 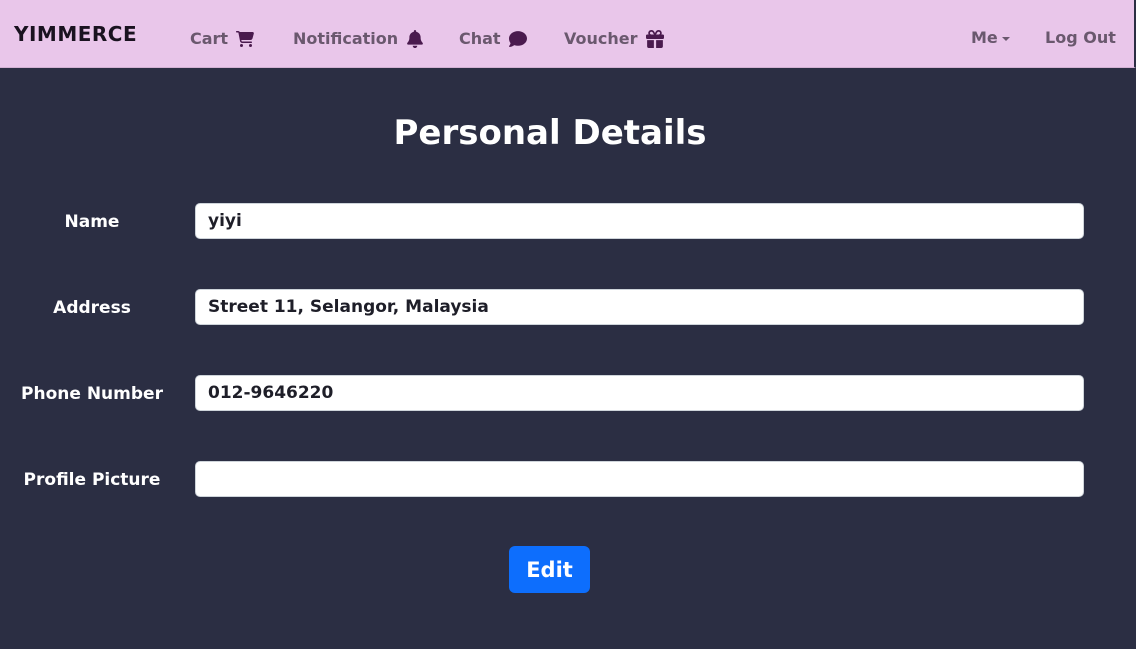 I want to click on nav-link-label: Notification, so click(x=346, y=38).